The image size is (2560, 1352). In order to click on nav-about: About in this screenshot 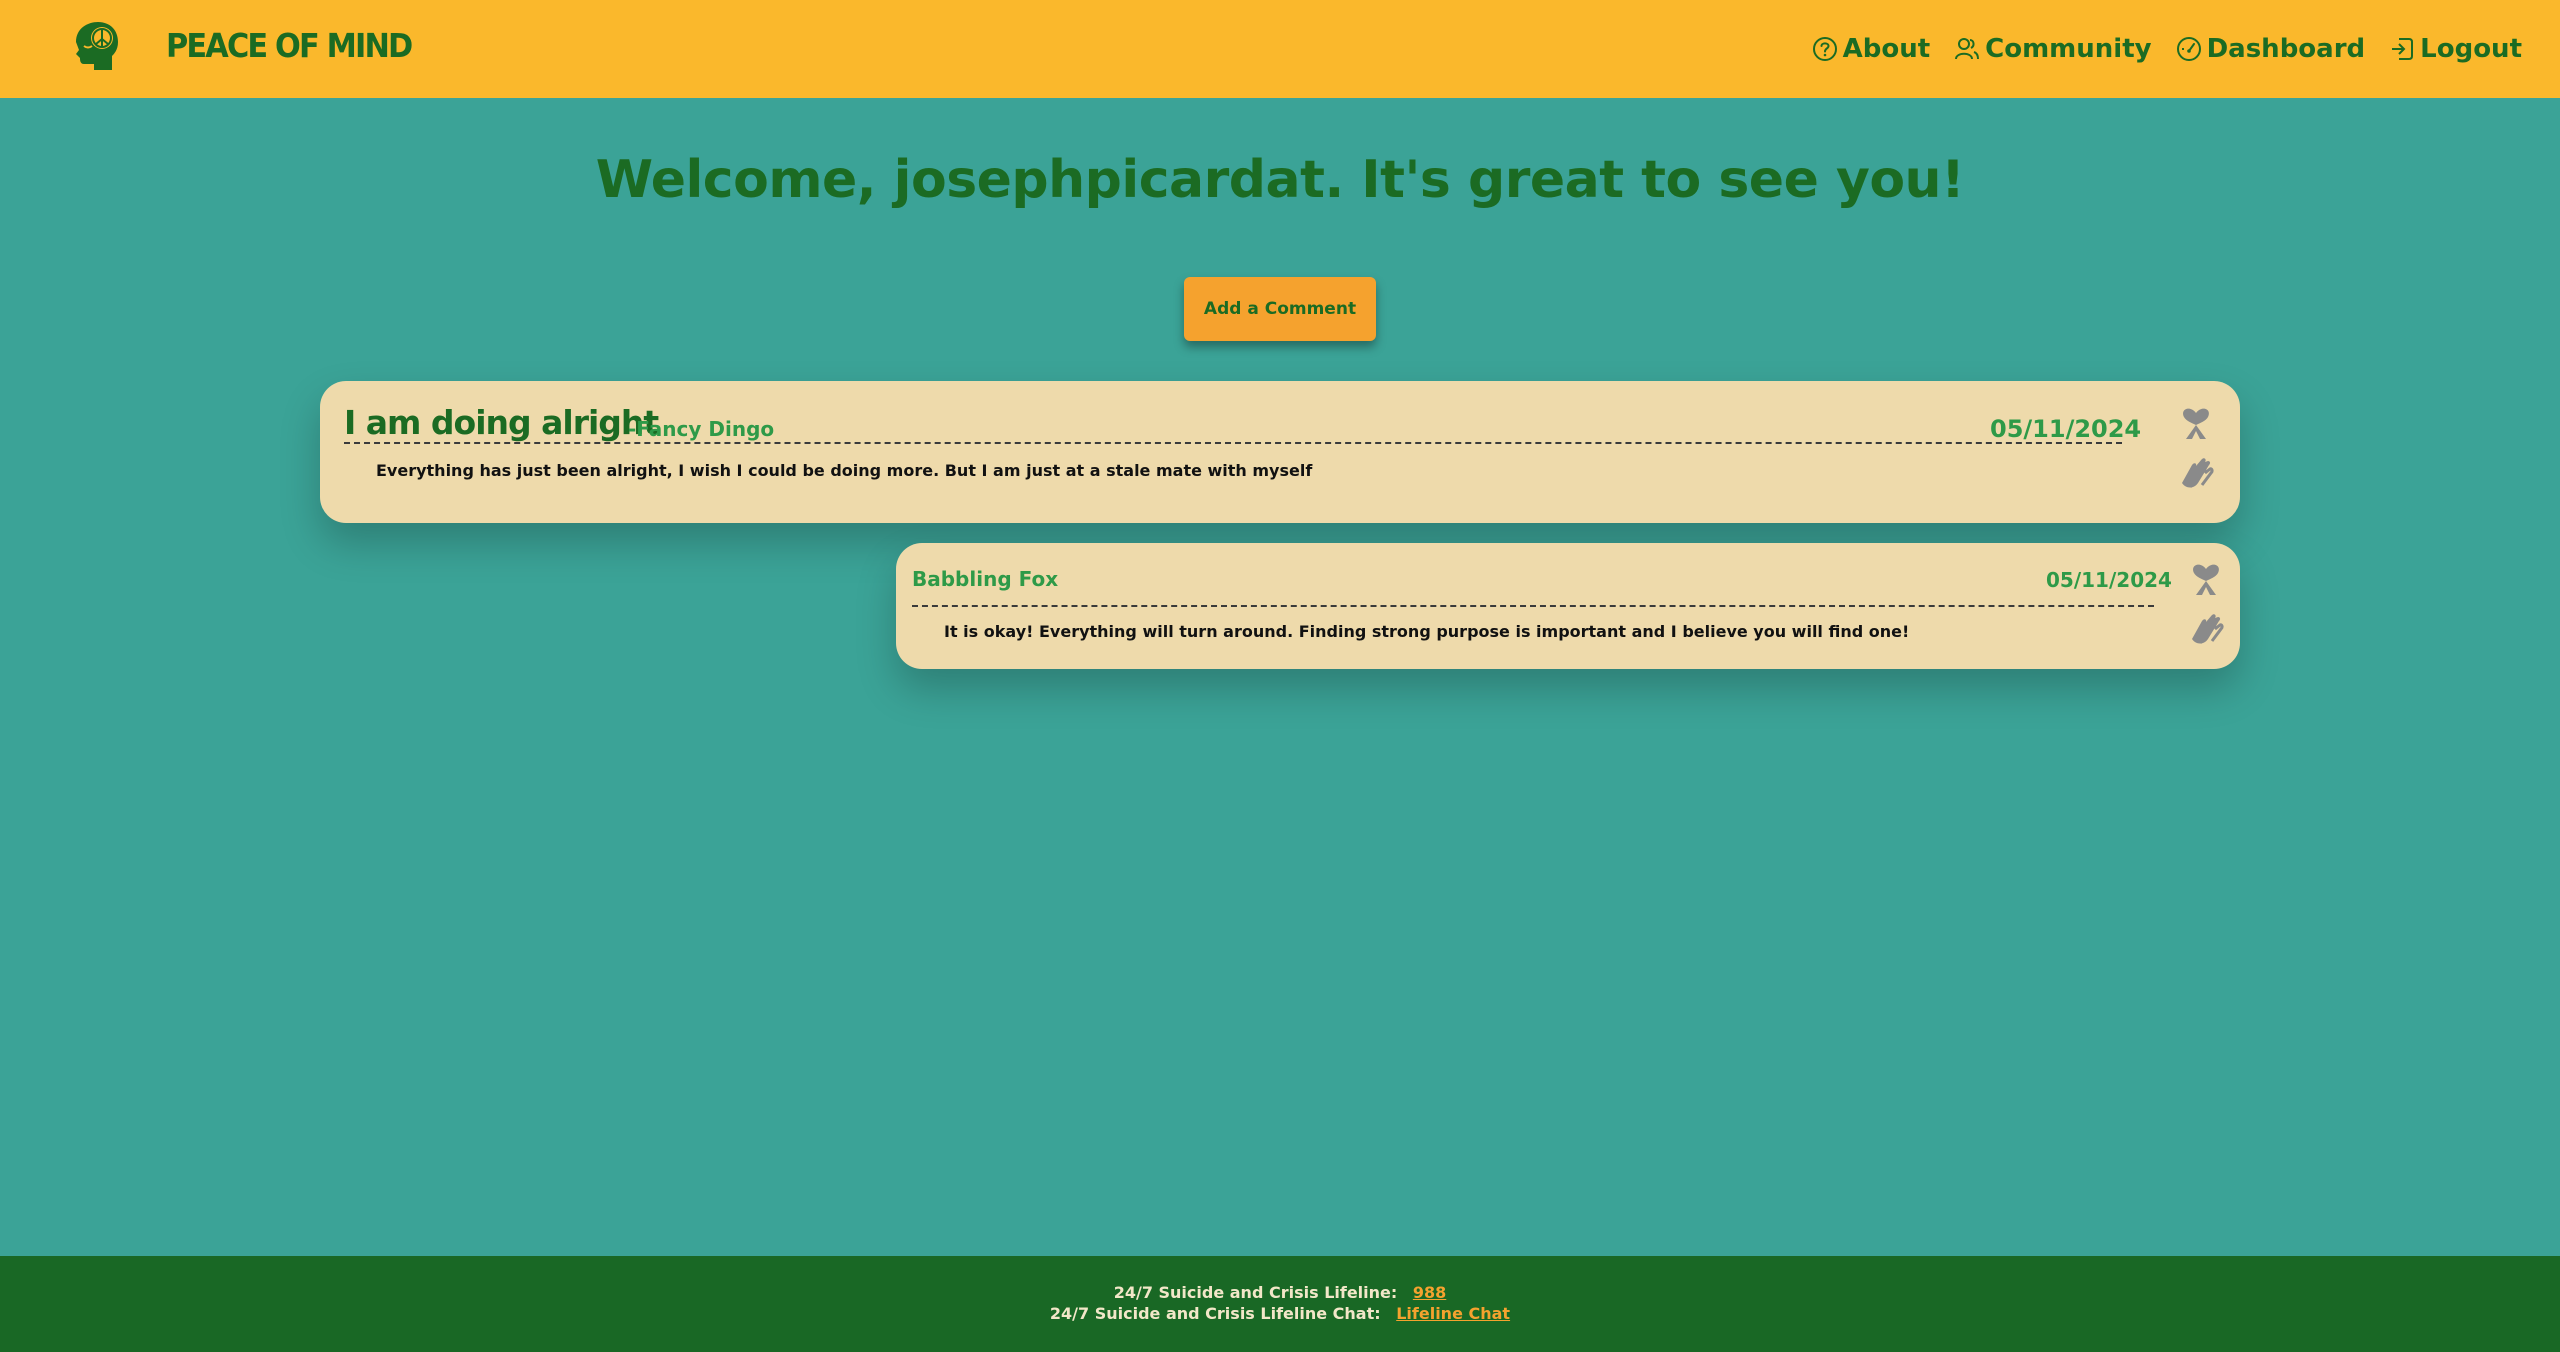, I will do `click(1871, 49)`.